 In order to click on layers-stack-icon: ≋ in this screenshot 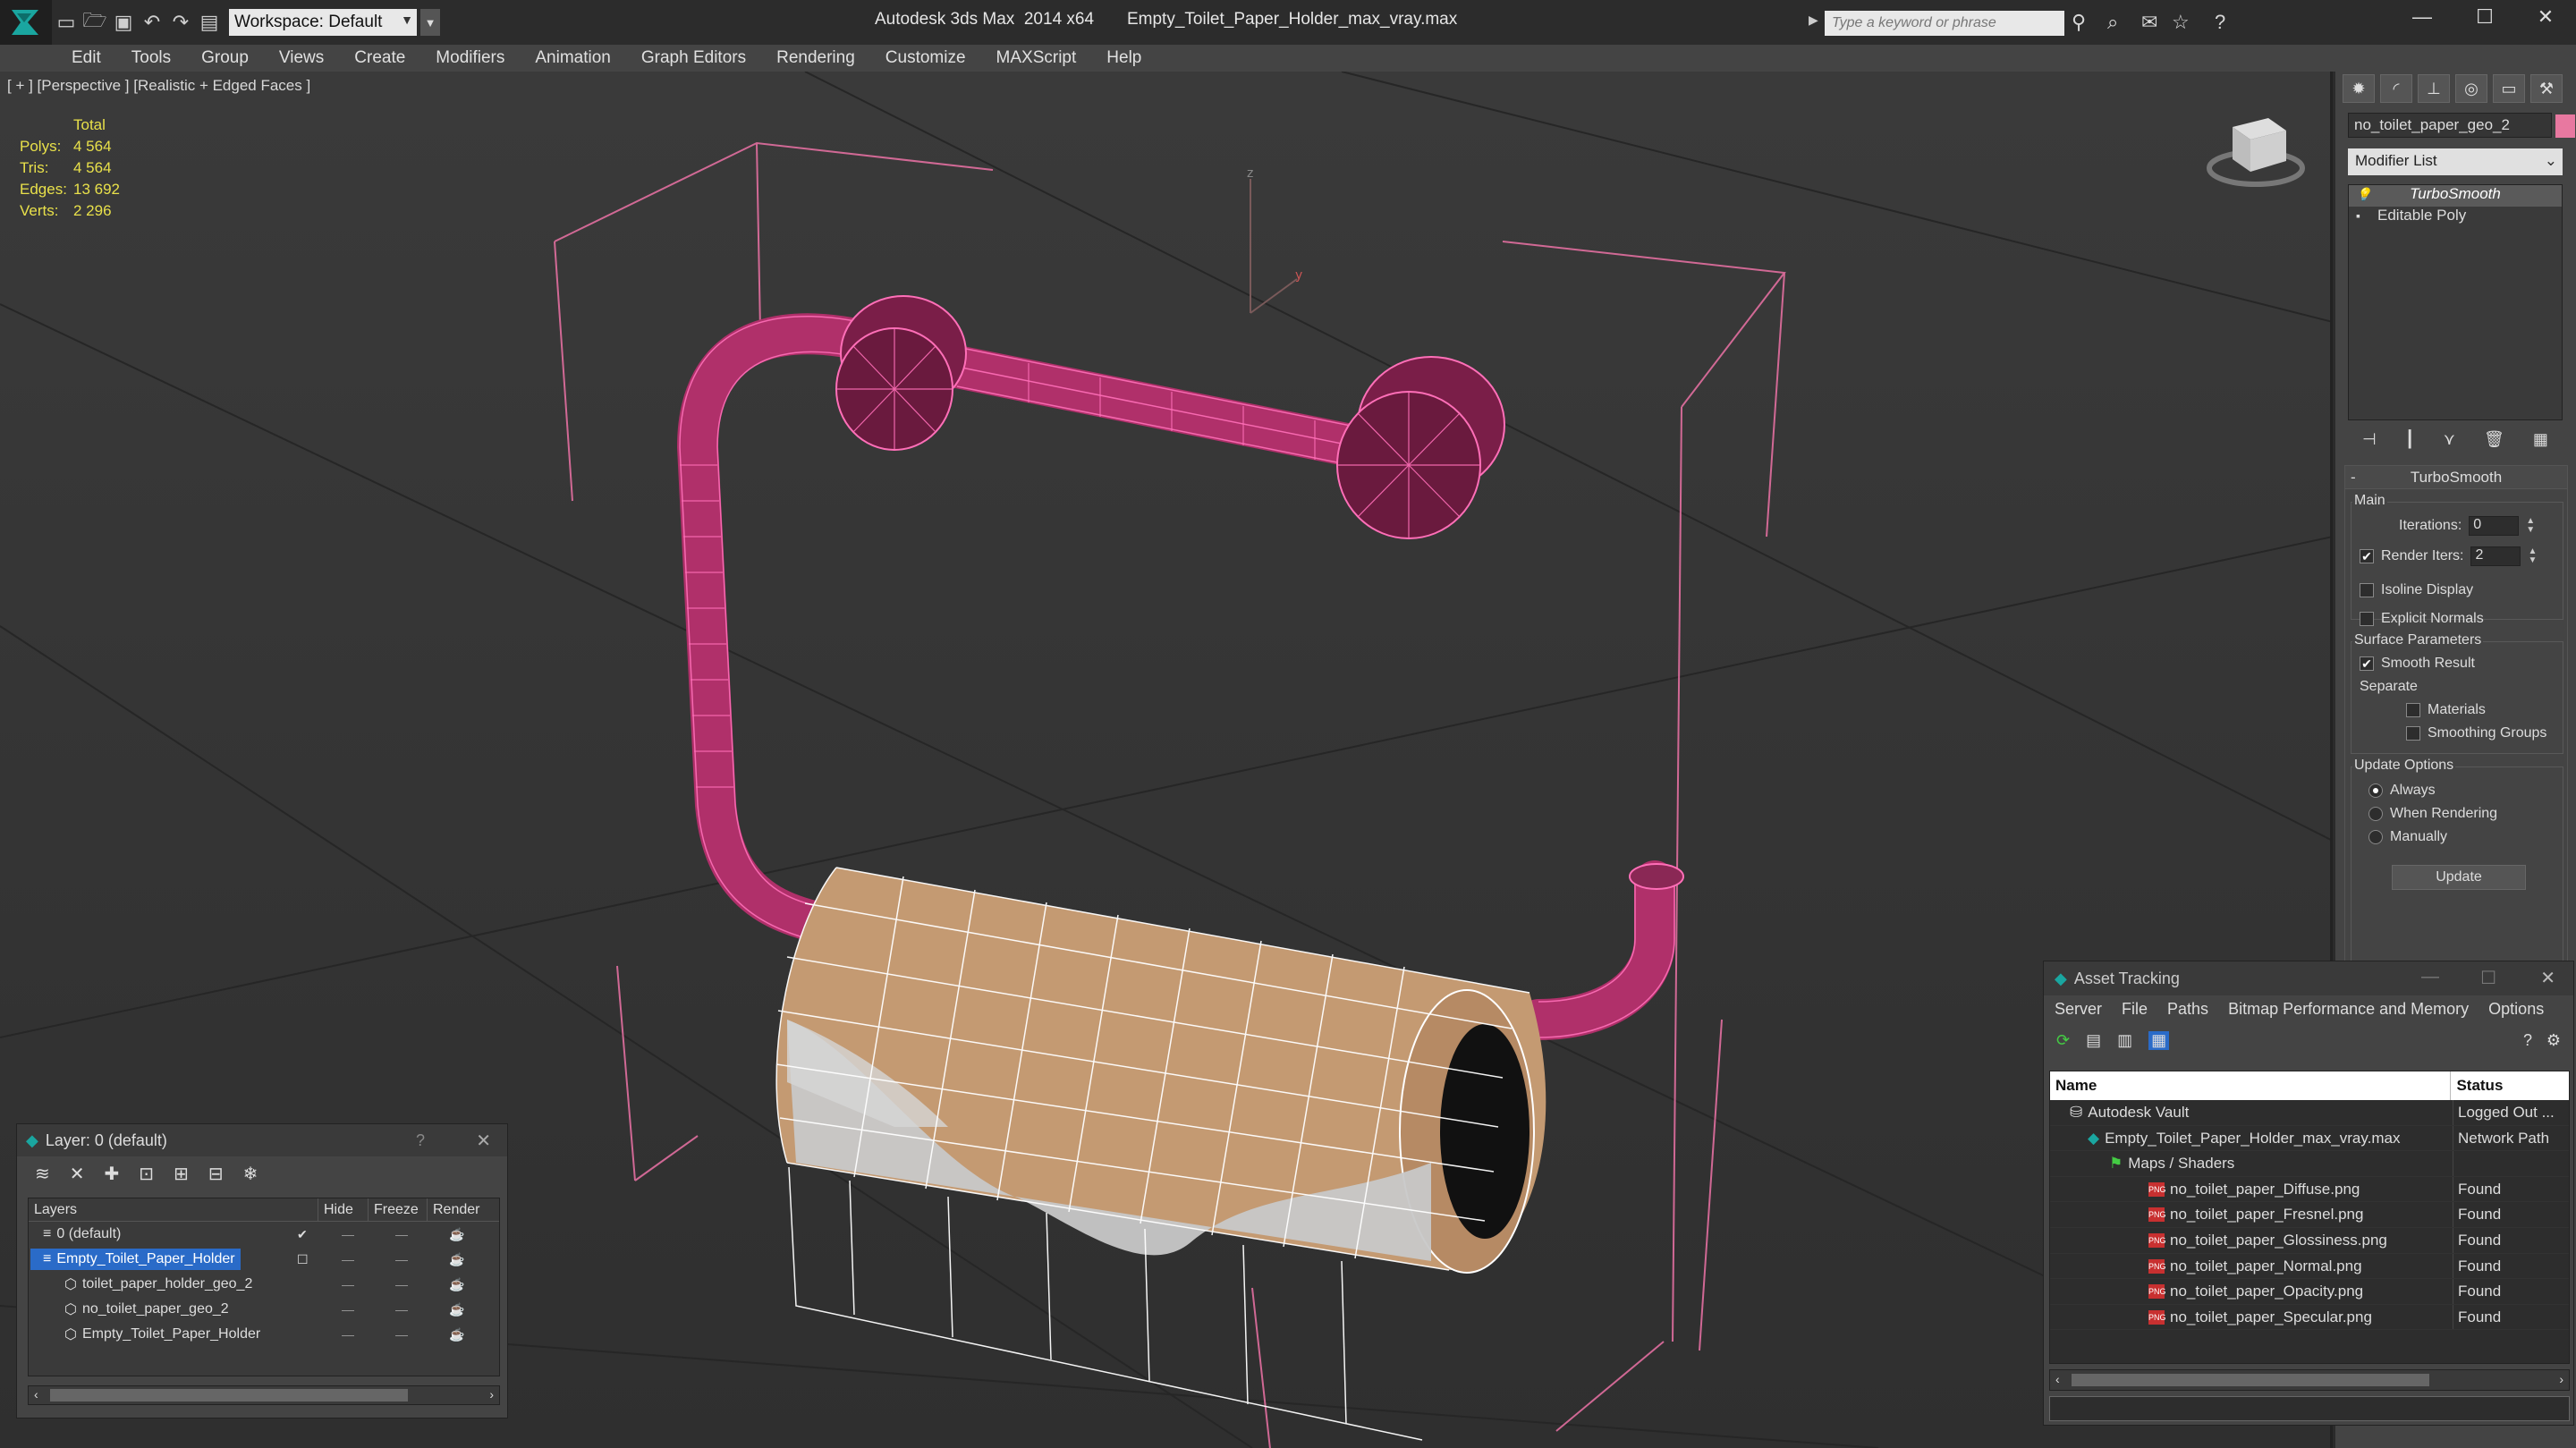, I will do `click(42, 1174)`.